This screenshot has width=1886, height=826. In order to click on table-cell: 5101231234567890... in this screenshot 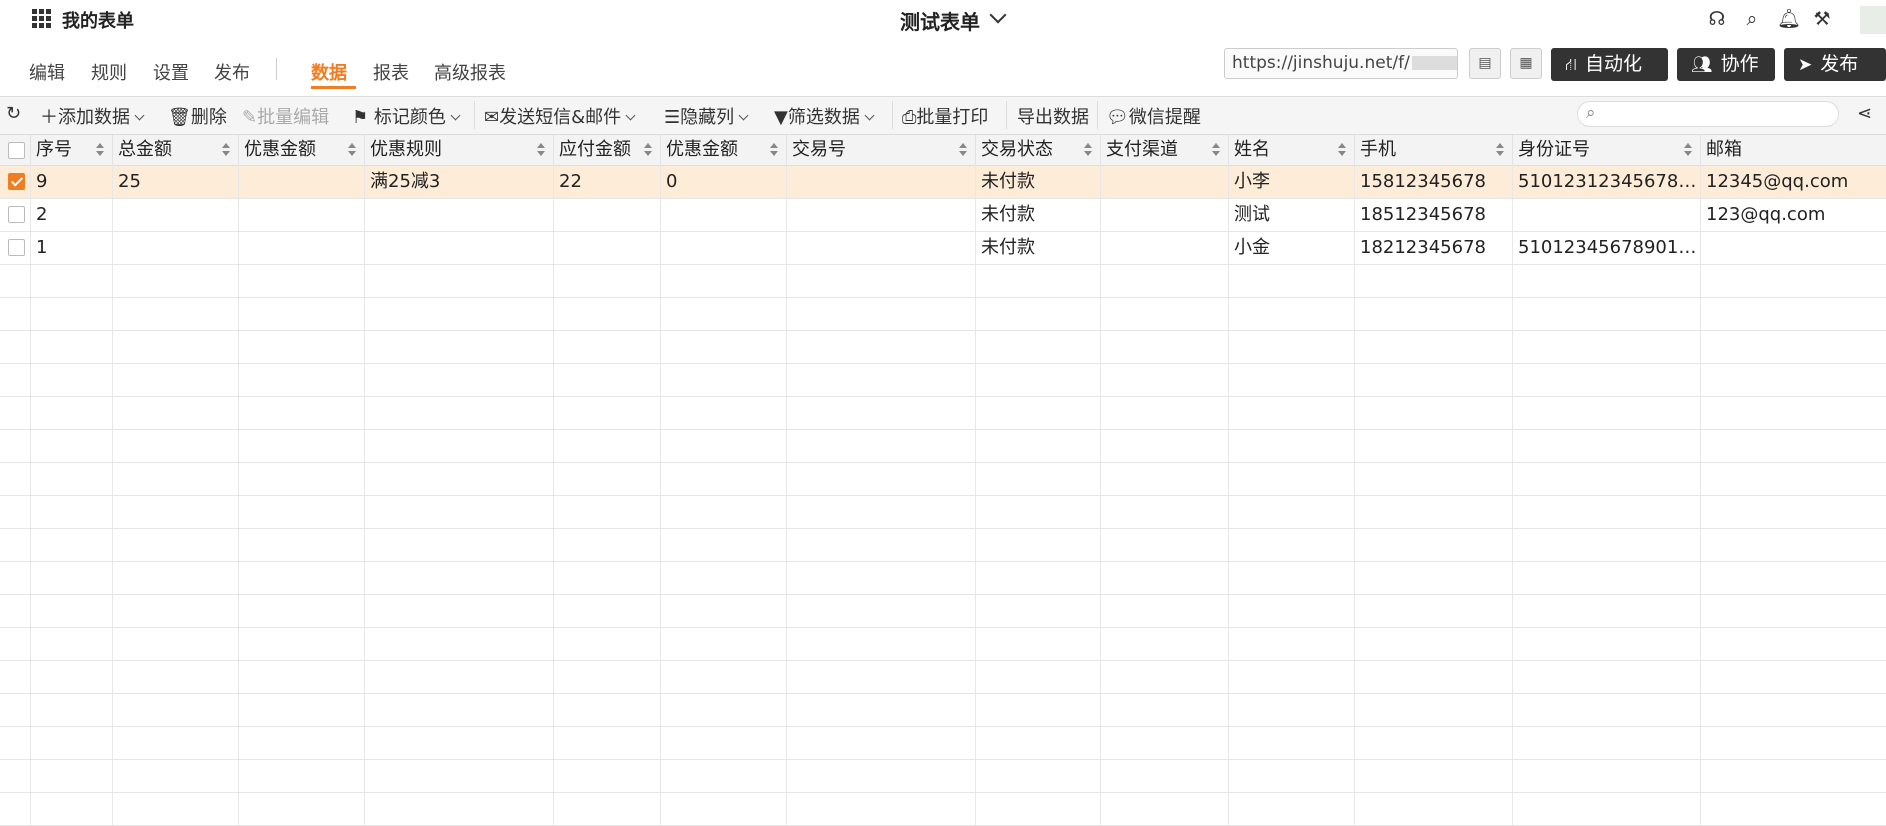, I will do `click(1606, 182)`.